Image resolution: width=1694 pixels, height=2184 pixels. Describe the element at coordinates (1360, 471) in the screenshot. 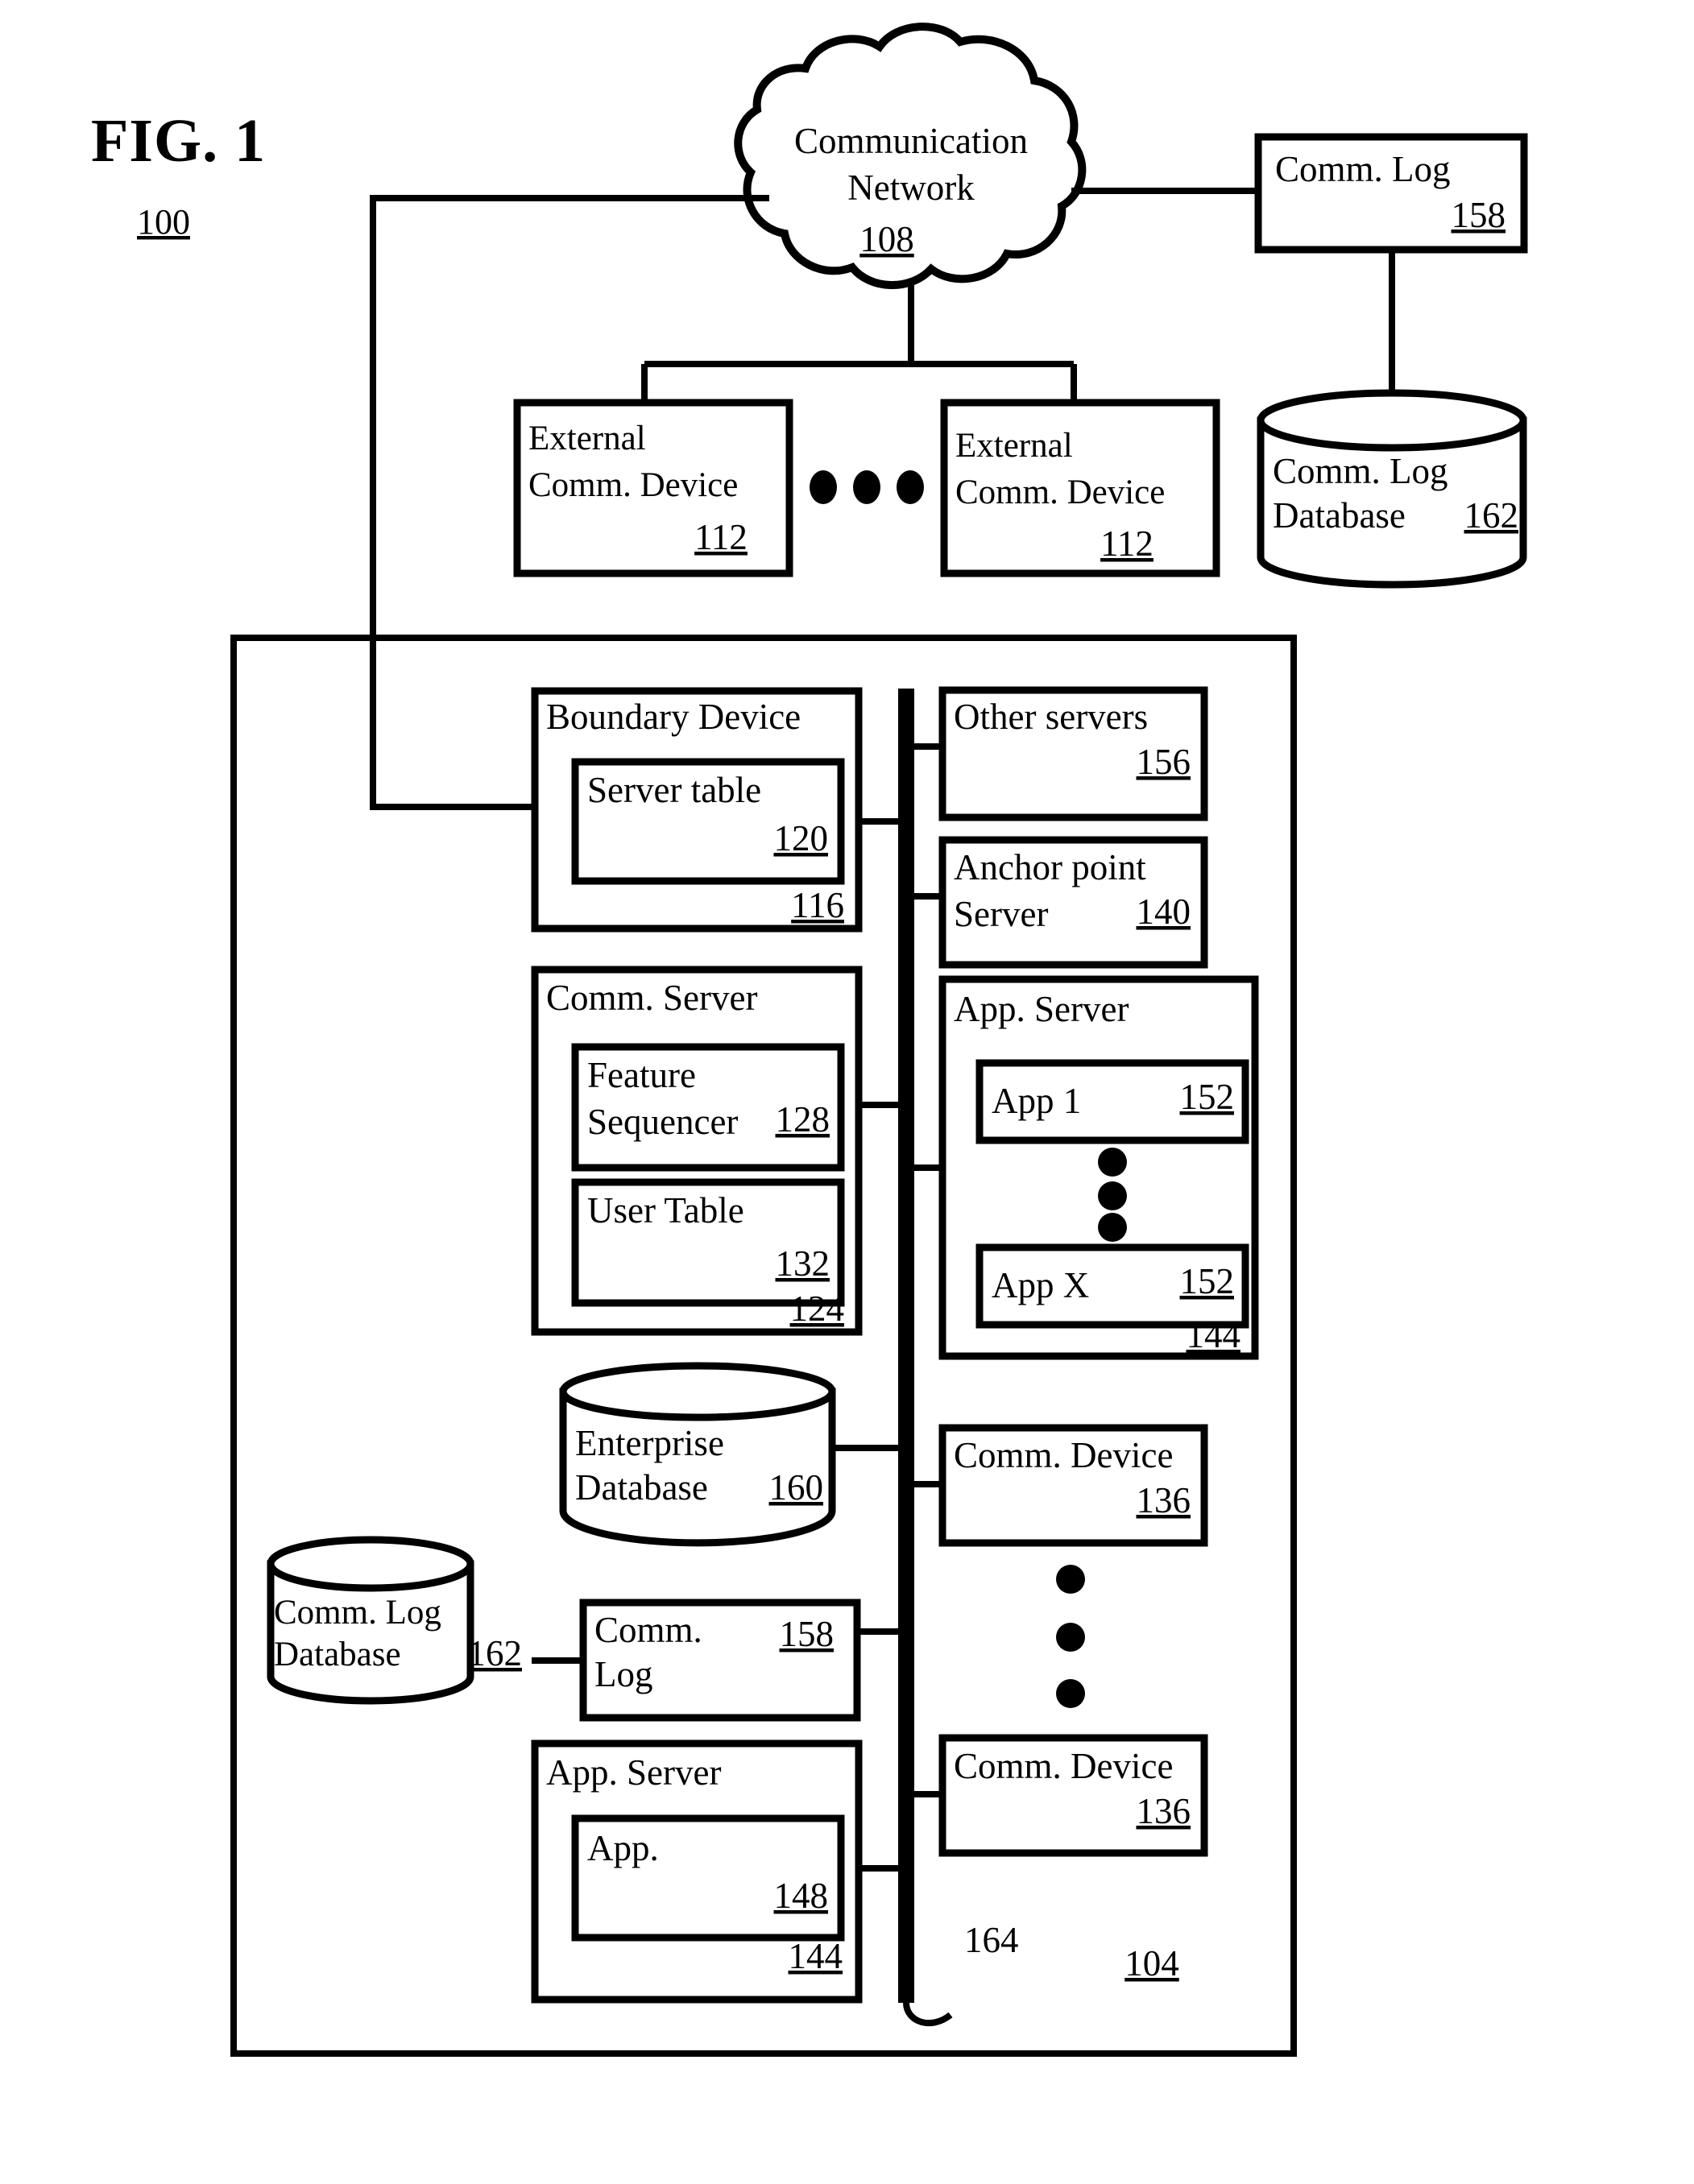

I see `comm-log-database-top-line1: Comm. Log` at that location.